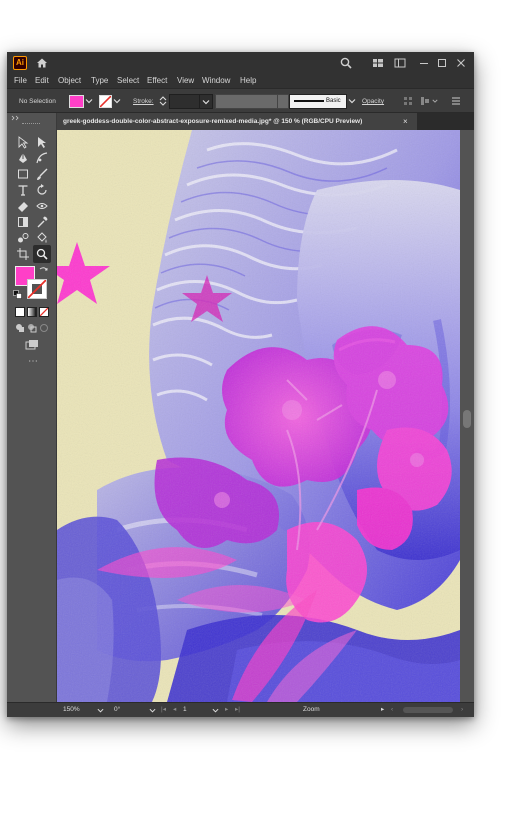  What do you see at coordinates (33, 362) in the screenshot?
I see `edit-toolbar-icon: ⋯` at bounding box center [33, 362].